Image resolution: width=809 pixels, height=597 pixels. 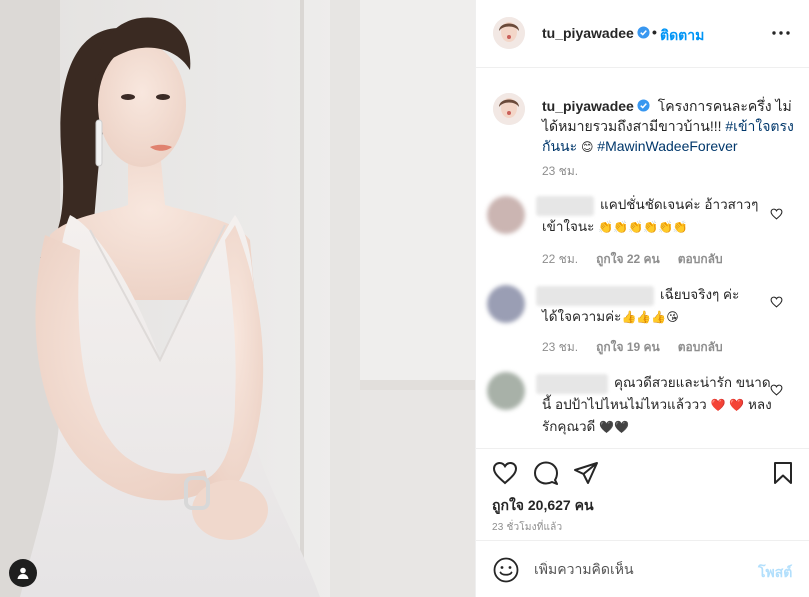 I want to click on comment-meta: 22 ชม. ถูกใจ 22 คน ตอบกลับ, so click(x=641, y=259).